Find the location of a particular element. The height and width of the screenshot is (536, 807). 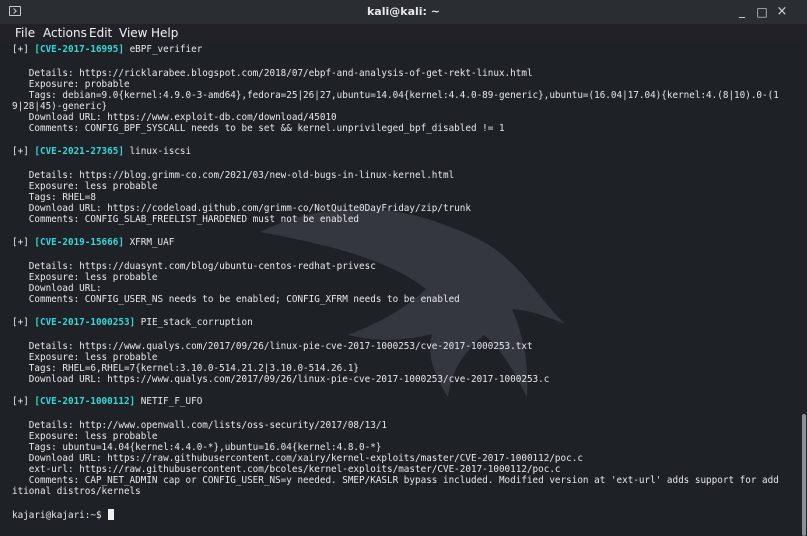

vertical-scrollbar is located at coordinates (803, 289).